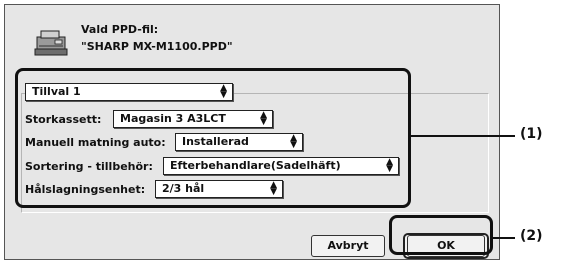  I want to click on cancel-button: Avbryt, so click(348, 246).